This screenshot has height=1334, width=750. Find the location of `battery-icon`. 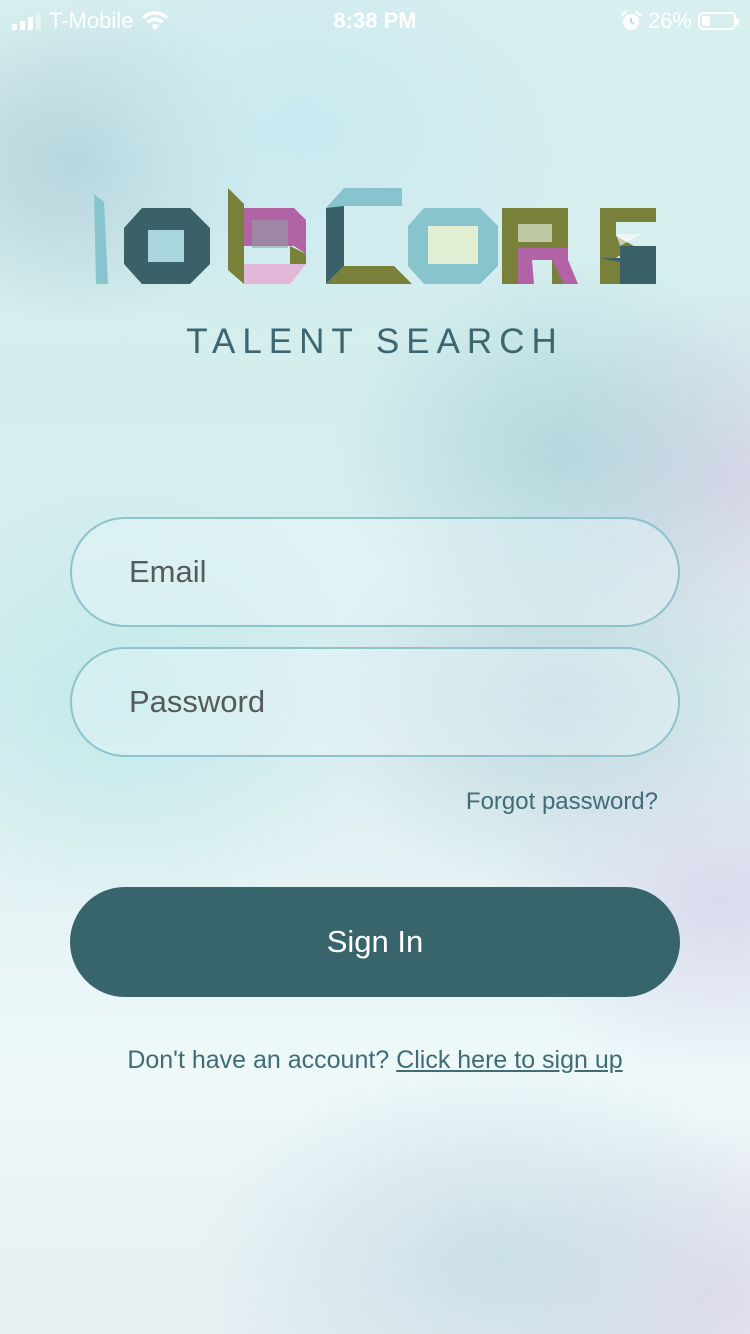

battery-icon is located at coordinates (718, 21).